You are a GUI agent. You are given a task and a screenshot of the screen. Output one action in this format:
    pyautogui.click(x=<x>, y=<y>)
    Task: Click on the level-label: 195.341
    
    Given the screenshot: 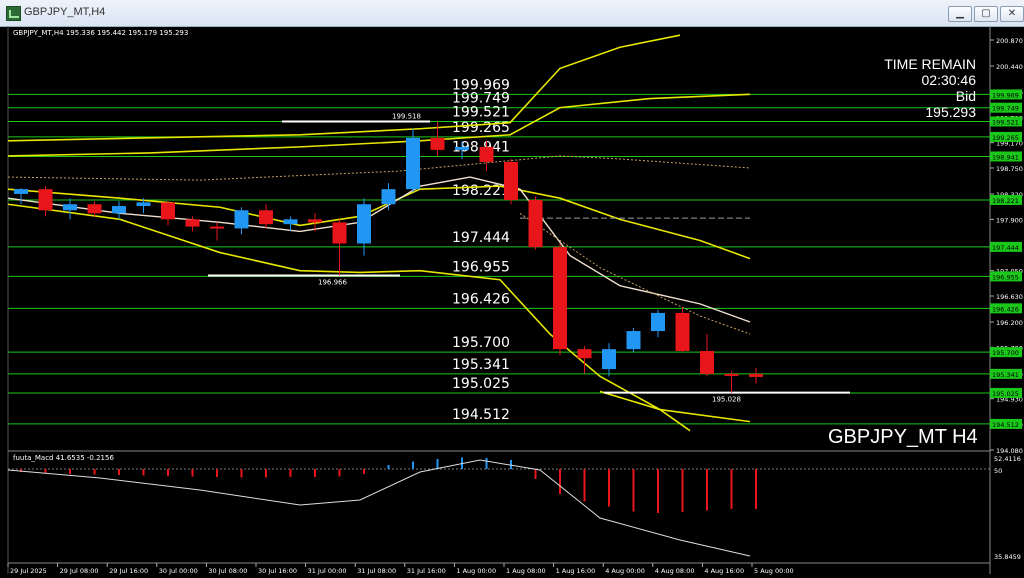 What is the action you would take?
    pyautogui.click(x=481, y=365)
    